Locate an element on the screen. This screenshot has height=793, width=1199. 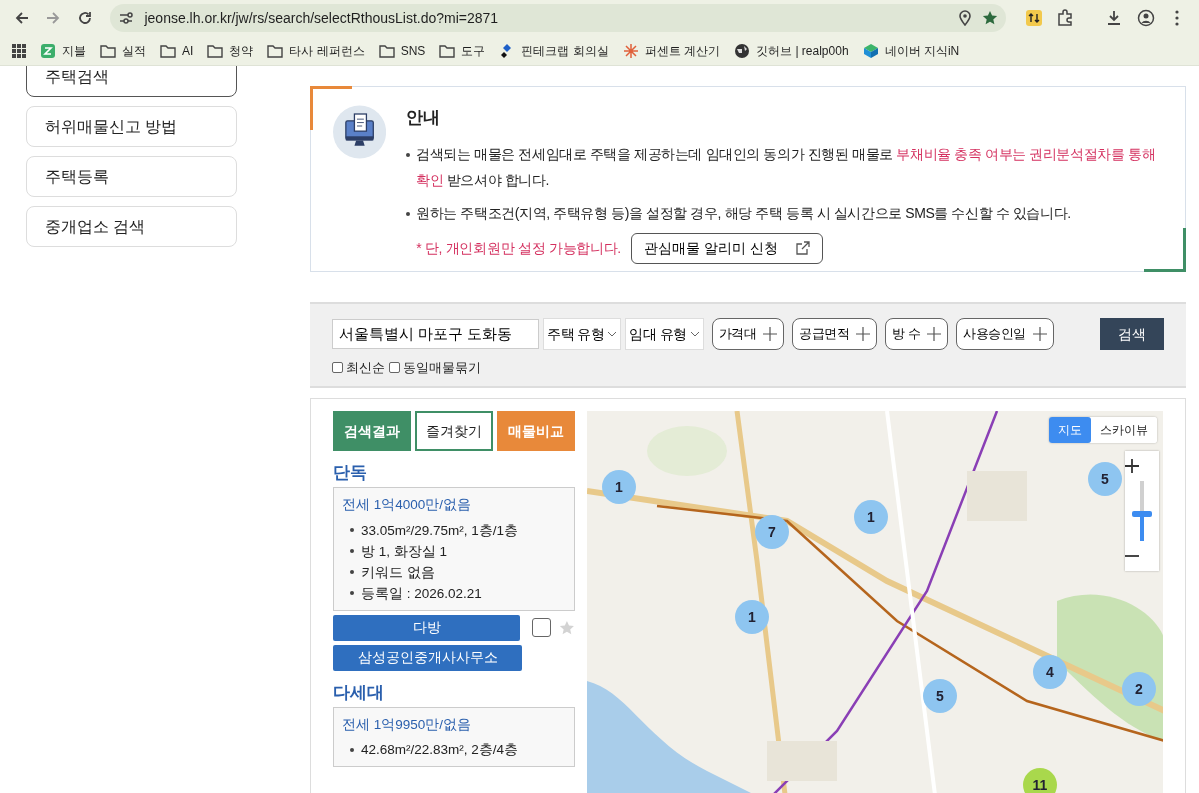
bookmark-link: AI is located at coordinates (177, 51).